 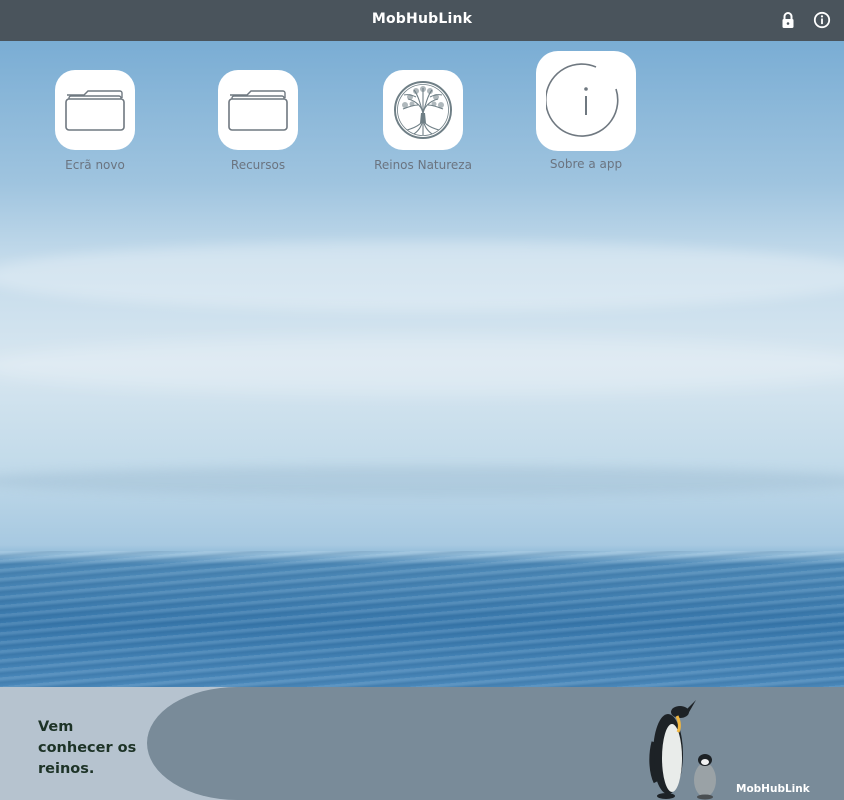 I want to click on promo-banner: Vem conhecer os reinos. MobHubLink, so click(x=422, y=743).